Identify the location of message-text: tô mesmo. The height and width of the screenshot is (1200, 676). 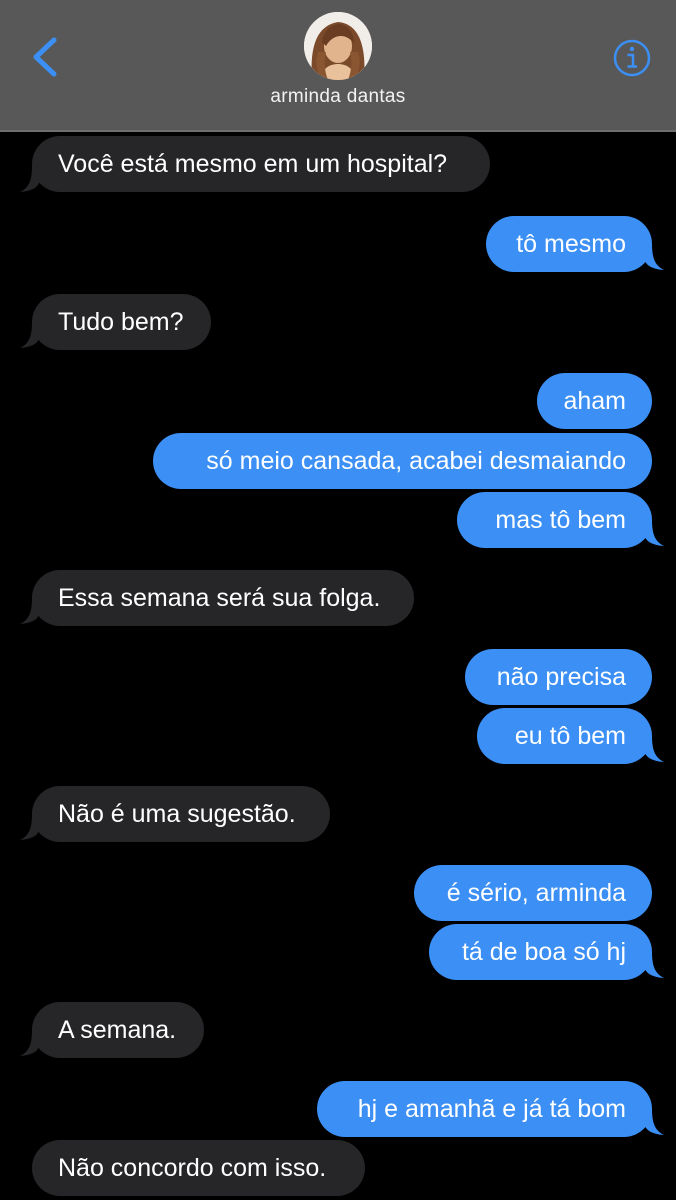
(571, 244).